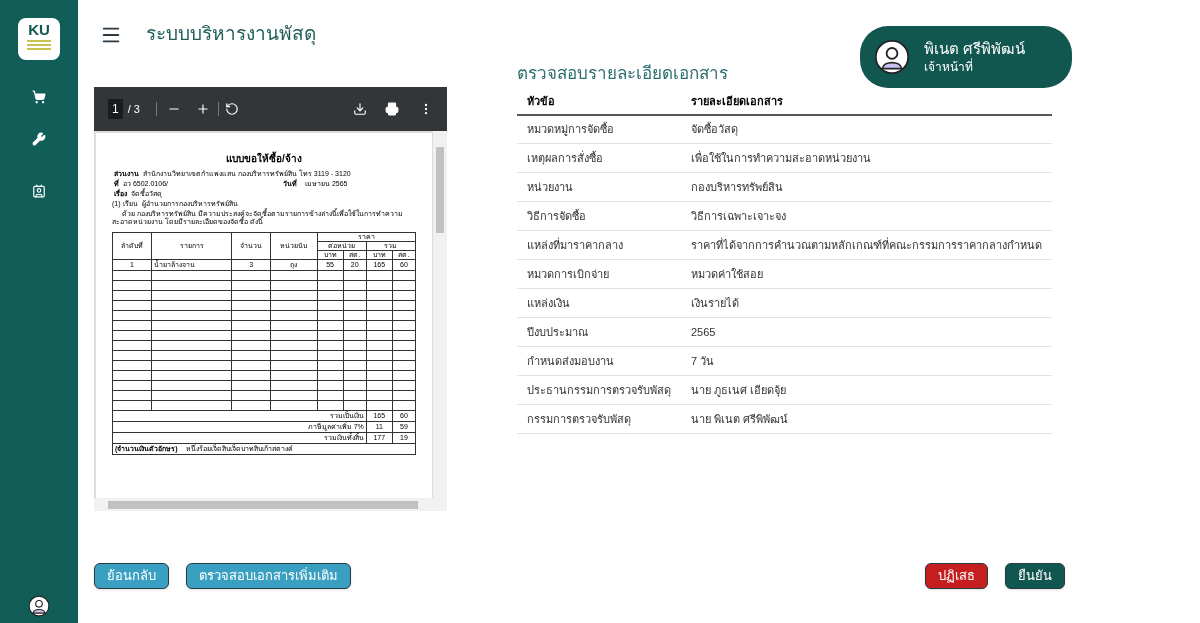 The height and width of the screenshot is (623, 1200). I want to click on wrench-icon, so click(39, 139).